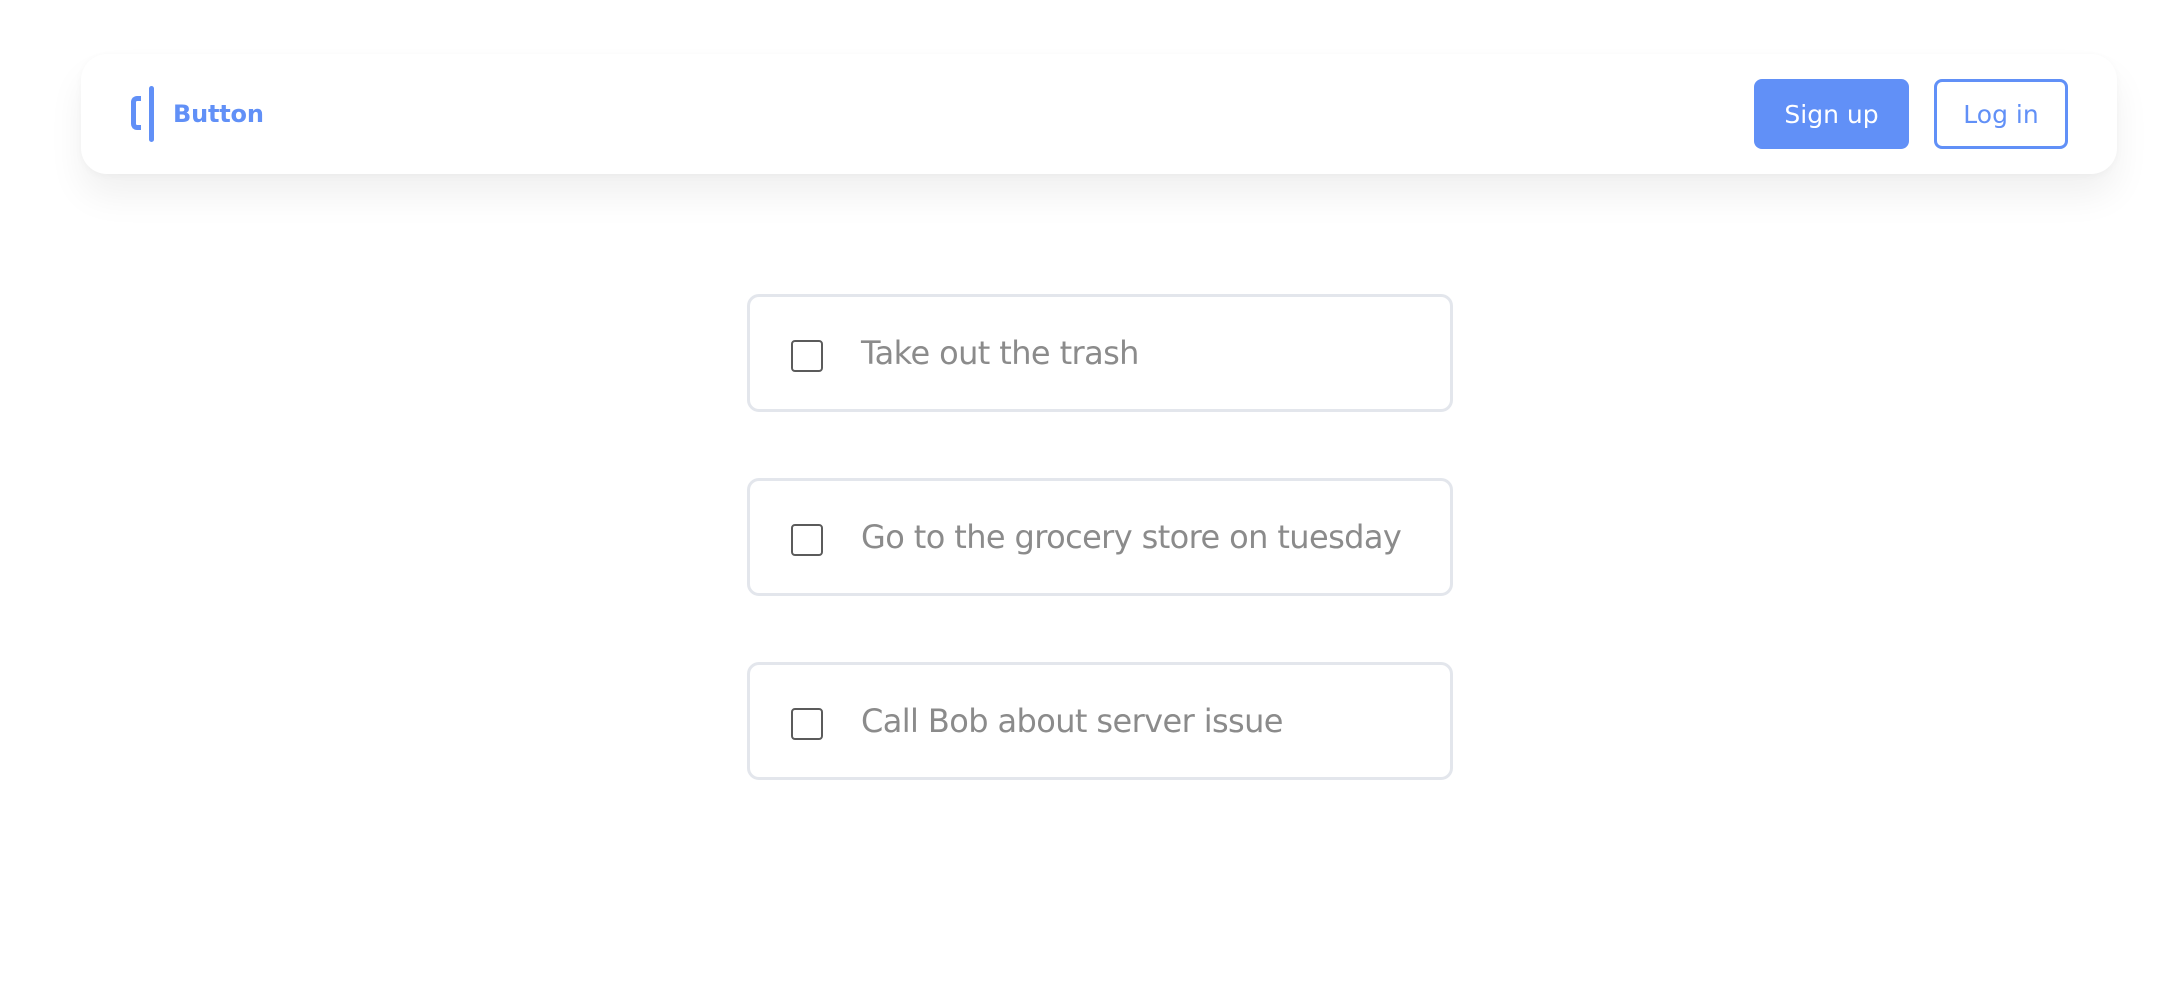  I want to click on sign-up-button: Sign up, so click(1831, 114).